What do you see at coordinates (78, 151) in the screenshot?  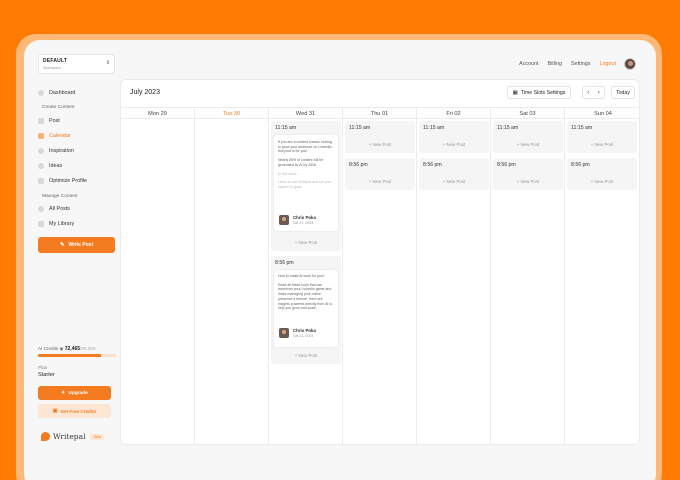 I see `sidebar-item-inspiration: Inspiration` at bounding box center [78, 151].